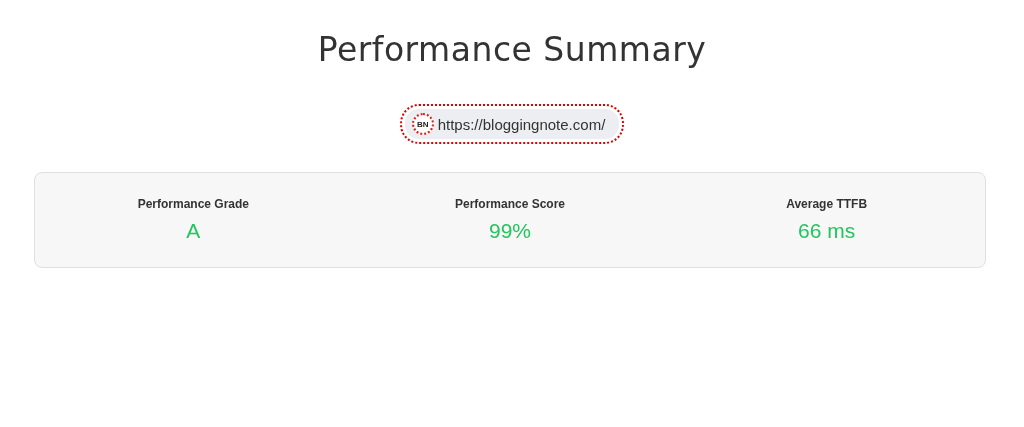 The width and height of the screenshot is (1024, 427). What do you see at coordinates (509, 231) in the screenshot?
I see `metric-value: 99%` at bounding box center [509, 231].